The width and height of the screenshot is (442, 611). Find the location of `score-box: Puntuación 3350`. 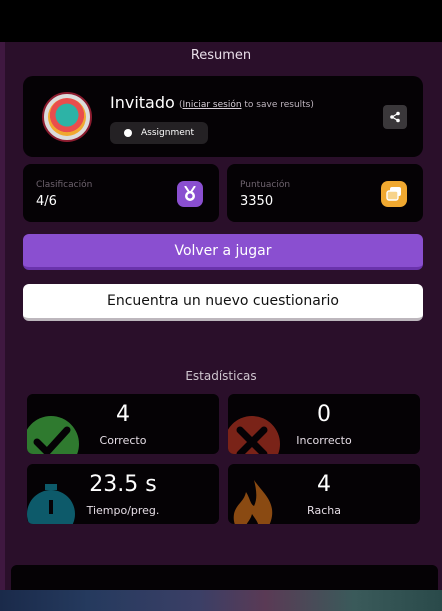

score-box: Puntuación 3350 is located at coordinates (325, 193).